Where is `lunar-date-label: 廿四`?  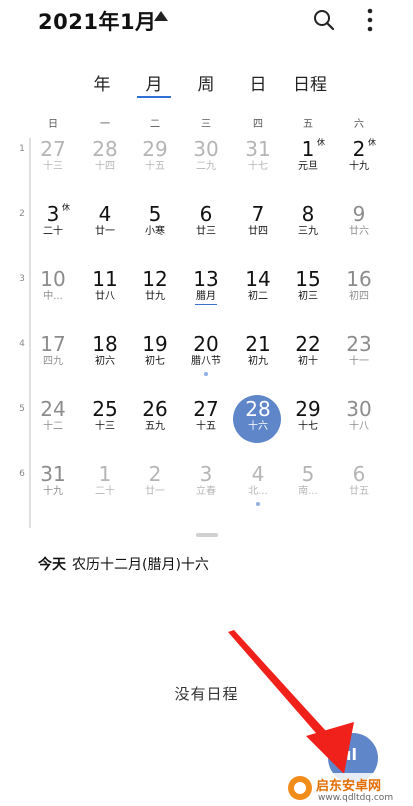
lunar-date-label: 廿四 is located at coordinates (258, 231).